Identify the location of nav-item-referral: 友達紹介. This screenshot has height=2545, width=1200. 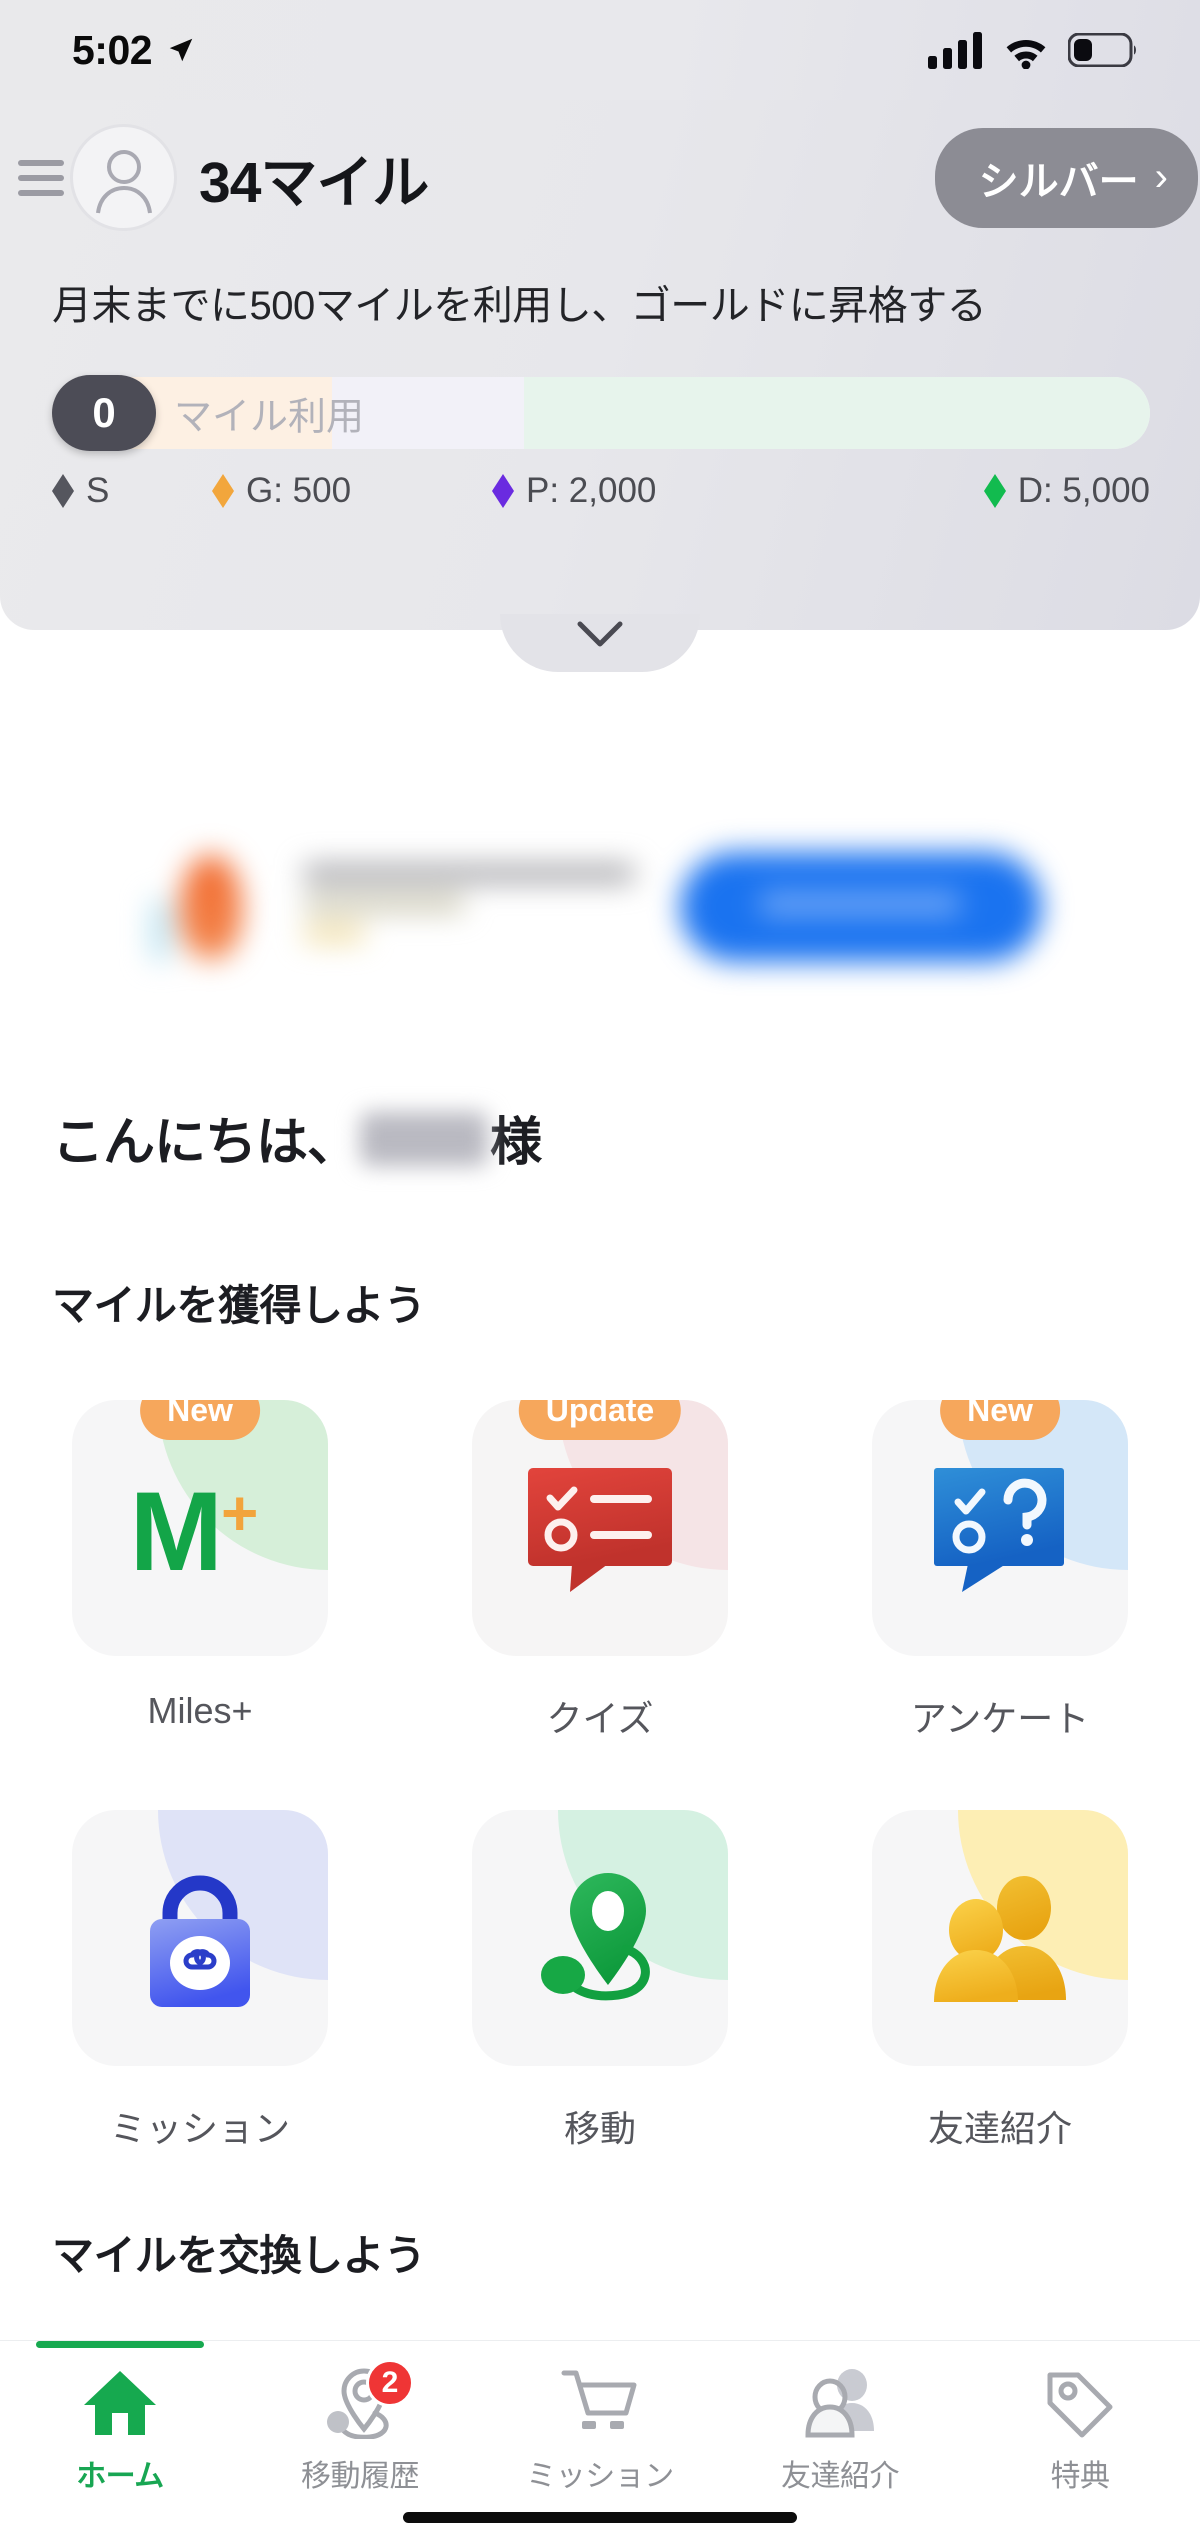
(840, 2430).